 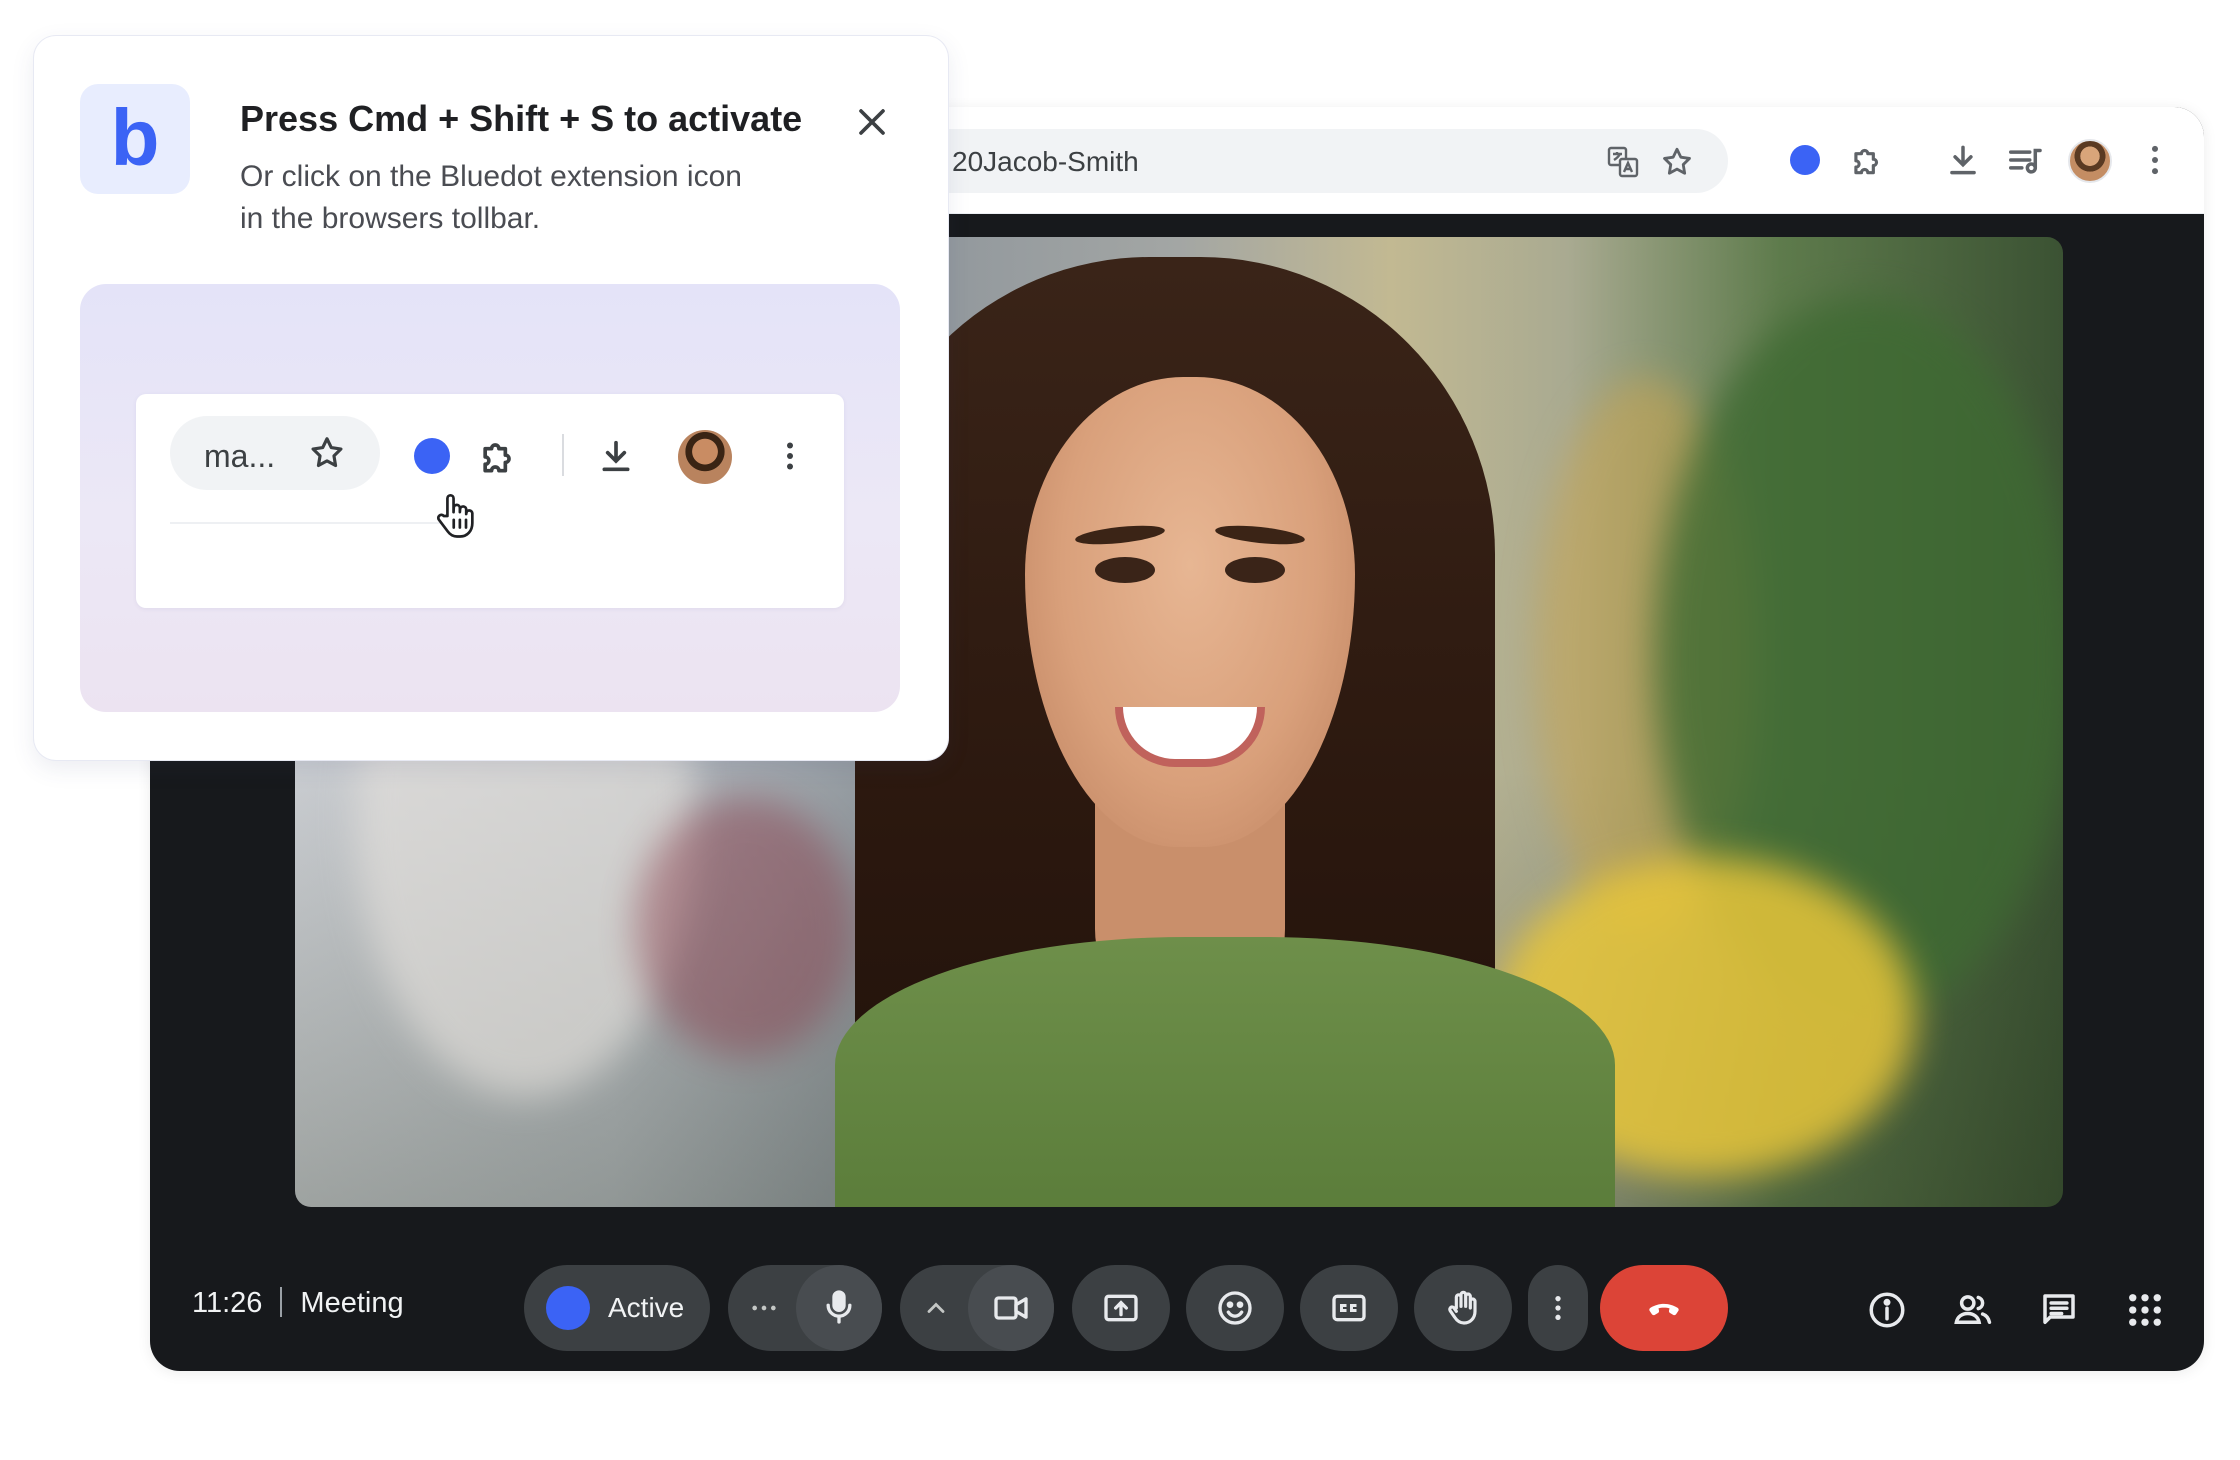 What do you see at coordinates (1225, 1072) in the screenshot?
I see `person-shirt` at bounding box center [1225, 1072].